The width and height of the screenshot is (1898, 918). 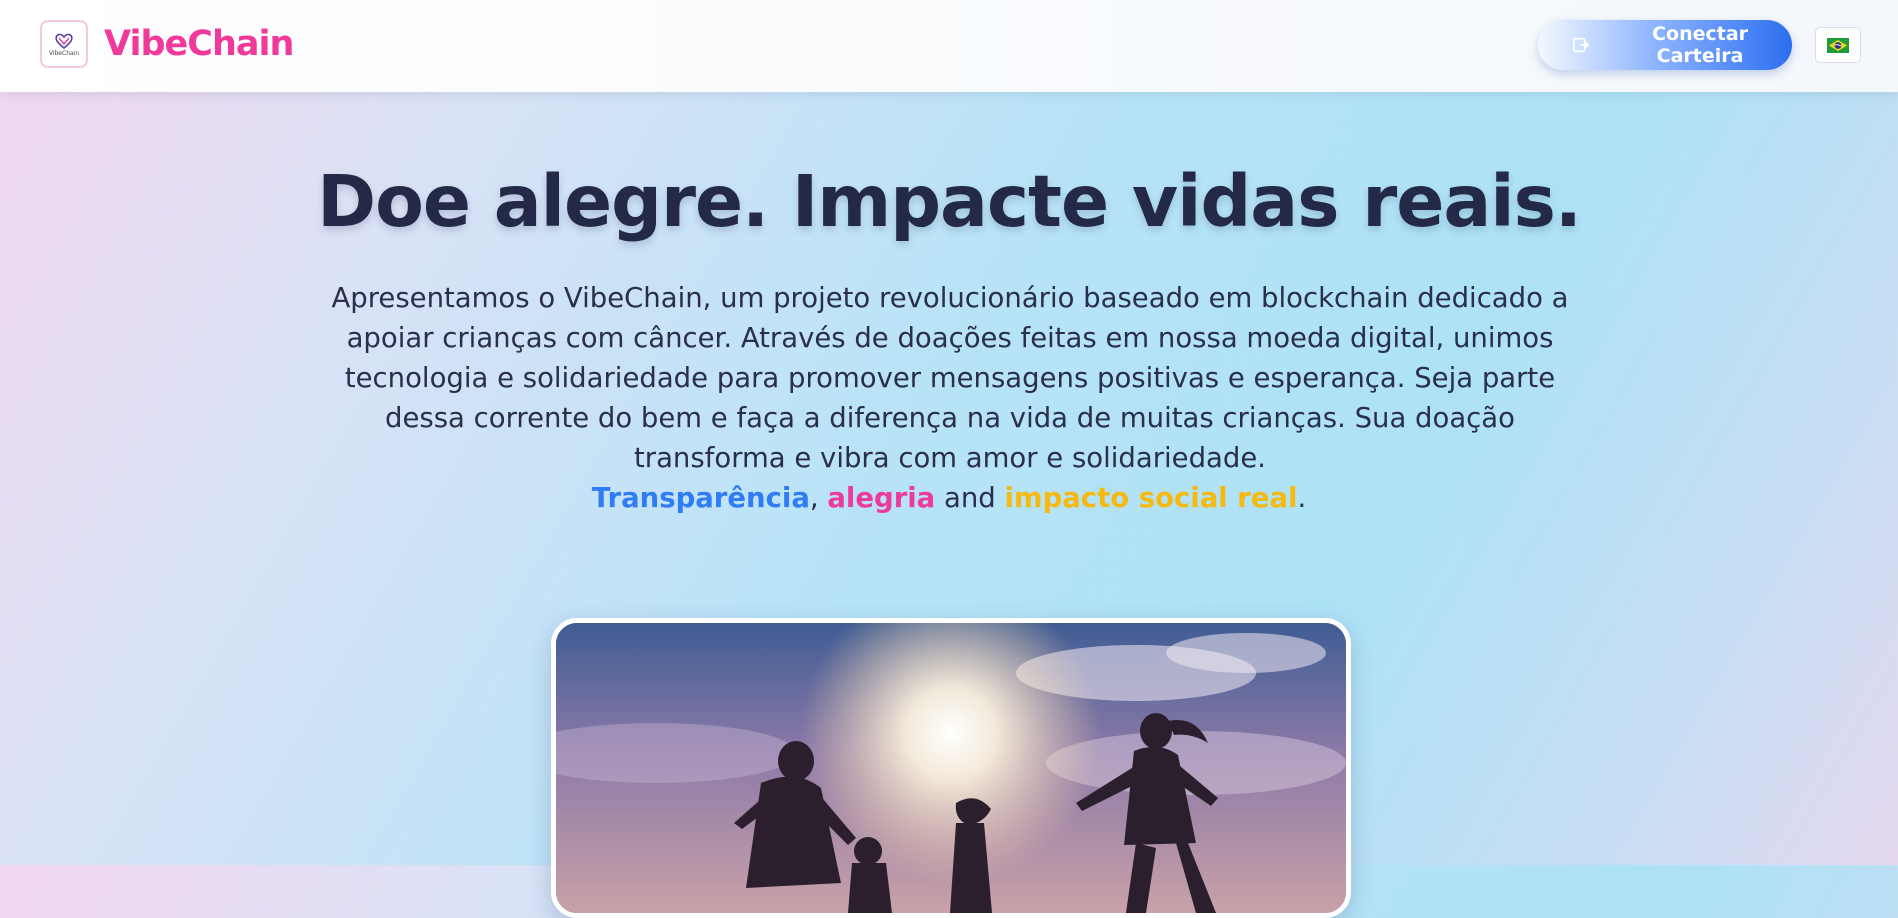 I want to click on brazil-flag-icon, so click(x=1838, y=45).